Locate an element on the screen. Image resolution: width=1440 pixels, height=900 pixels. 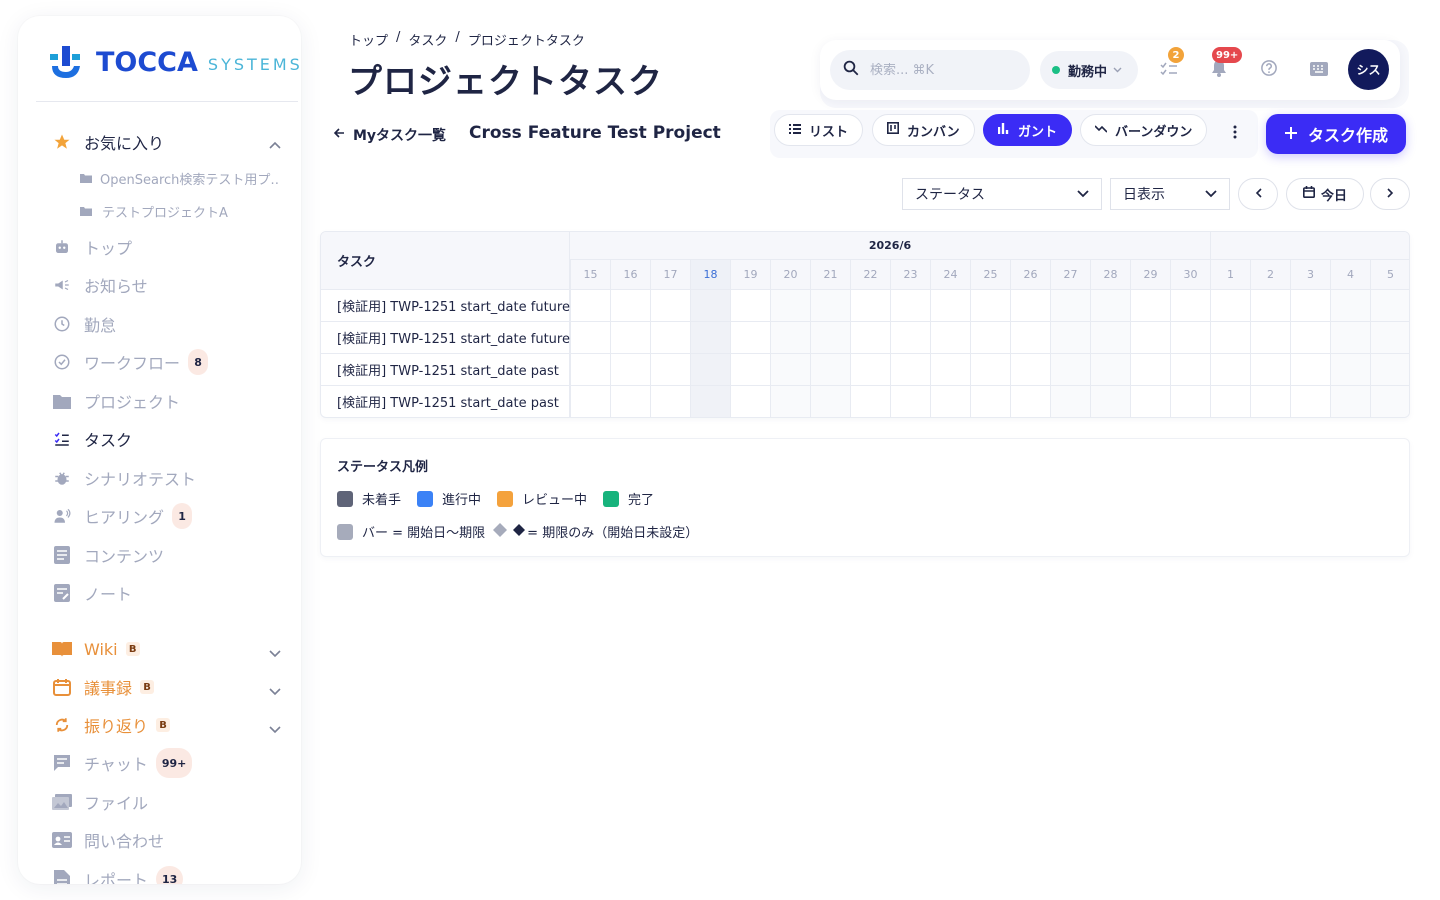
sidebar-item-attendance: 勤怠 is located at coordinates (84, 324).